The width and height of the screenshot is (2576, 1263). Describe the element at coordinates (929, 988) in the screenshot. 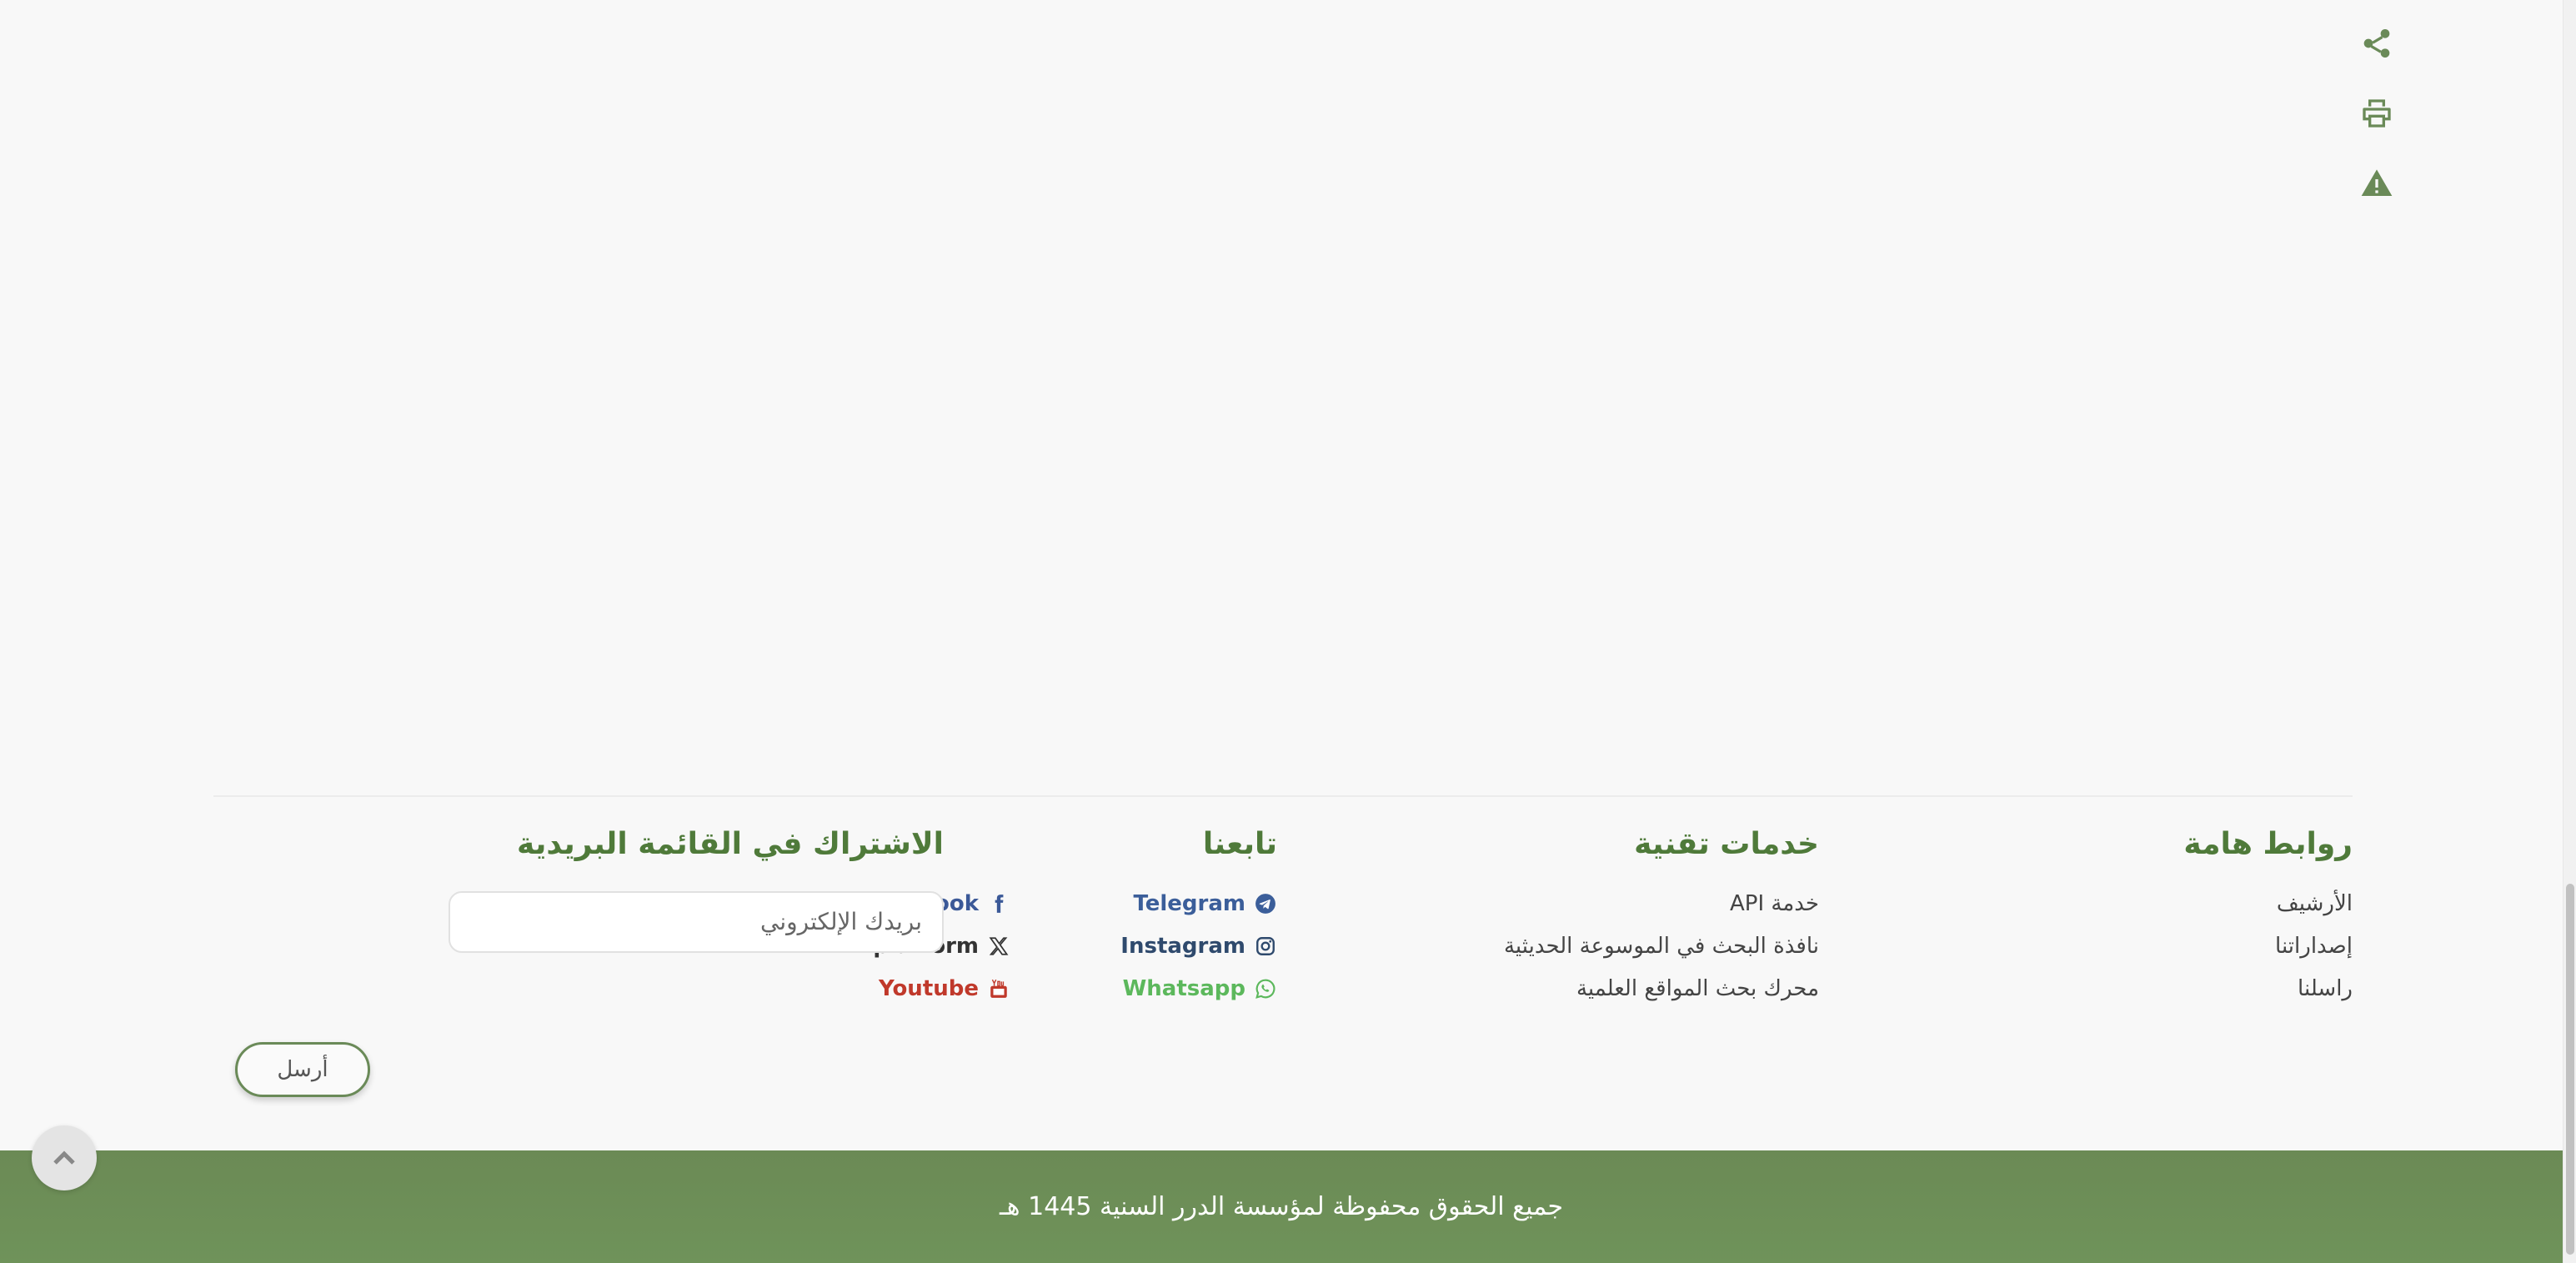

I see `social-label-youtube: Youtube` at that location.